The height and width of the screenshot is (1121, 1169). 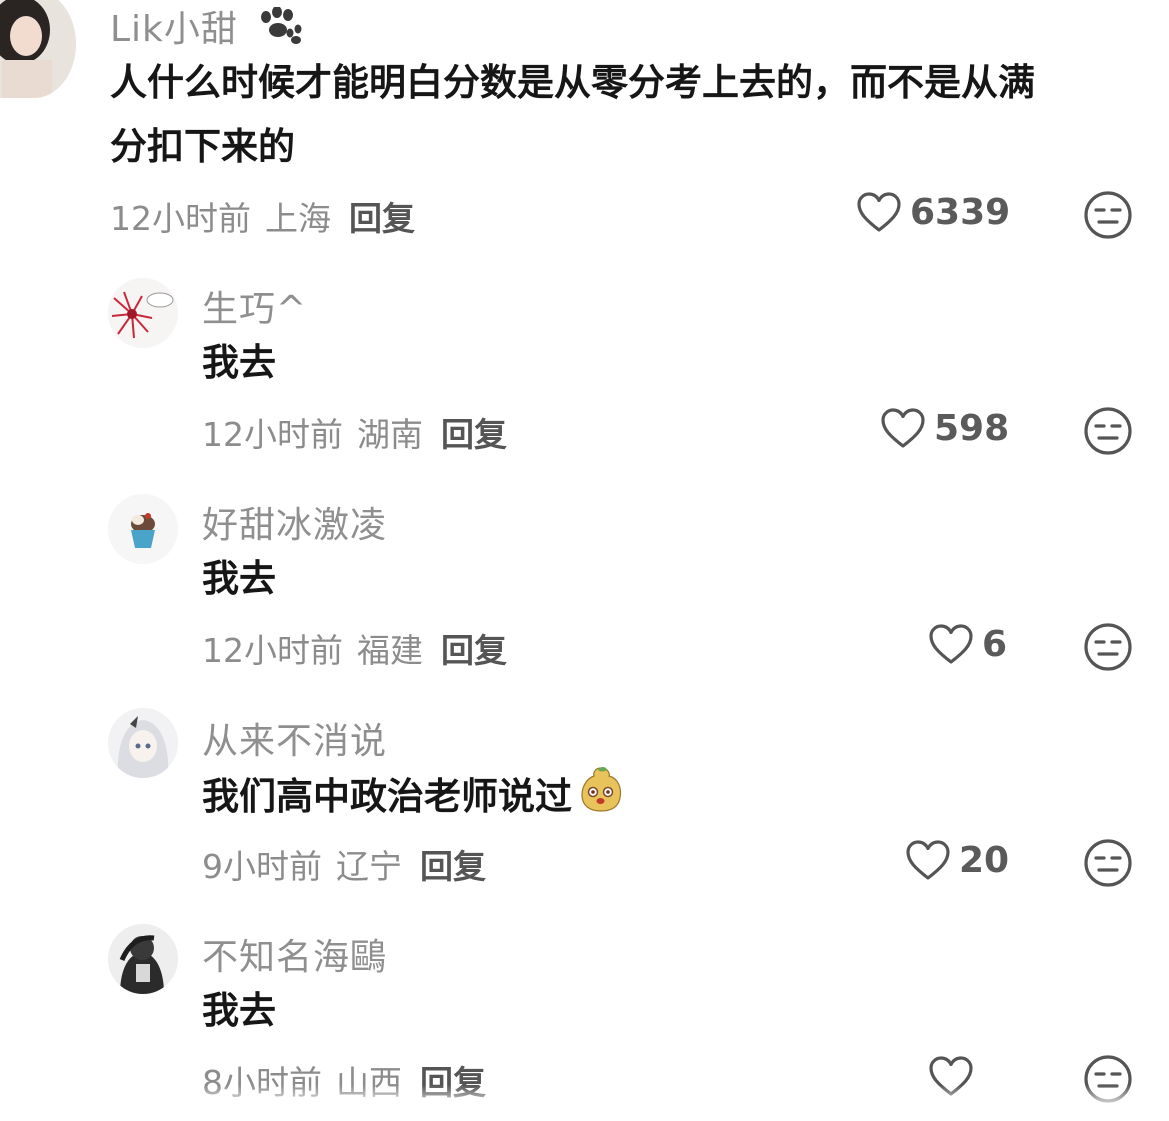 I want to click on like-count: 598, so click(x=972, y=428).